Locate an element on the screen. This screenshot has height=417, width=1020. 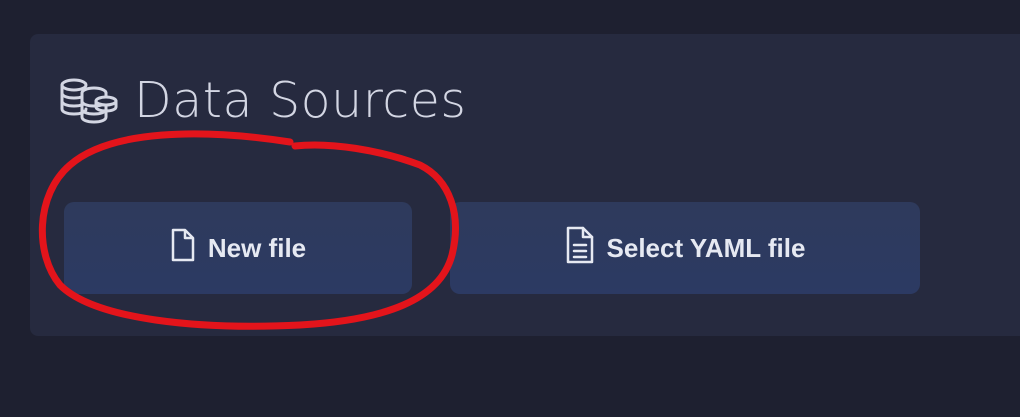
select-yaml-file-label: Select YAML file is located at coordinates (706, 247).